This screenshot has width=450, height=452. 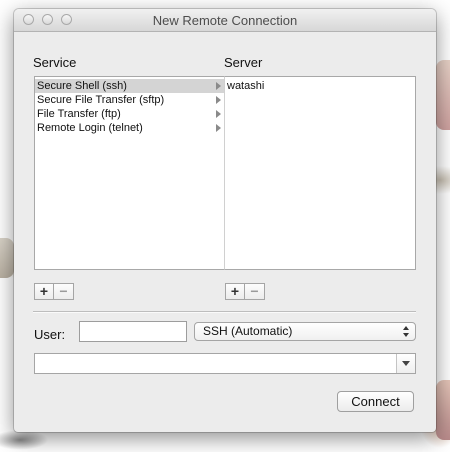 I want to click on service-item-ftp: File Transfer (ftp), so click(x=129, y=114).